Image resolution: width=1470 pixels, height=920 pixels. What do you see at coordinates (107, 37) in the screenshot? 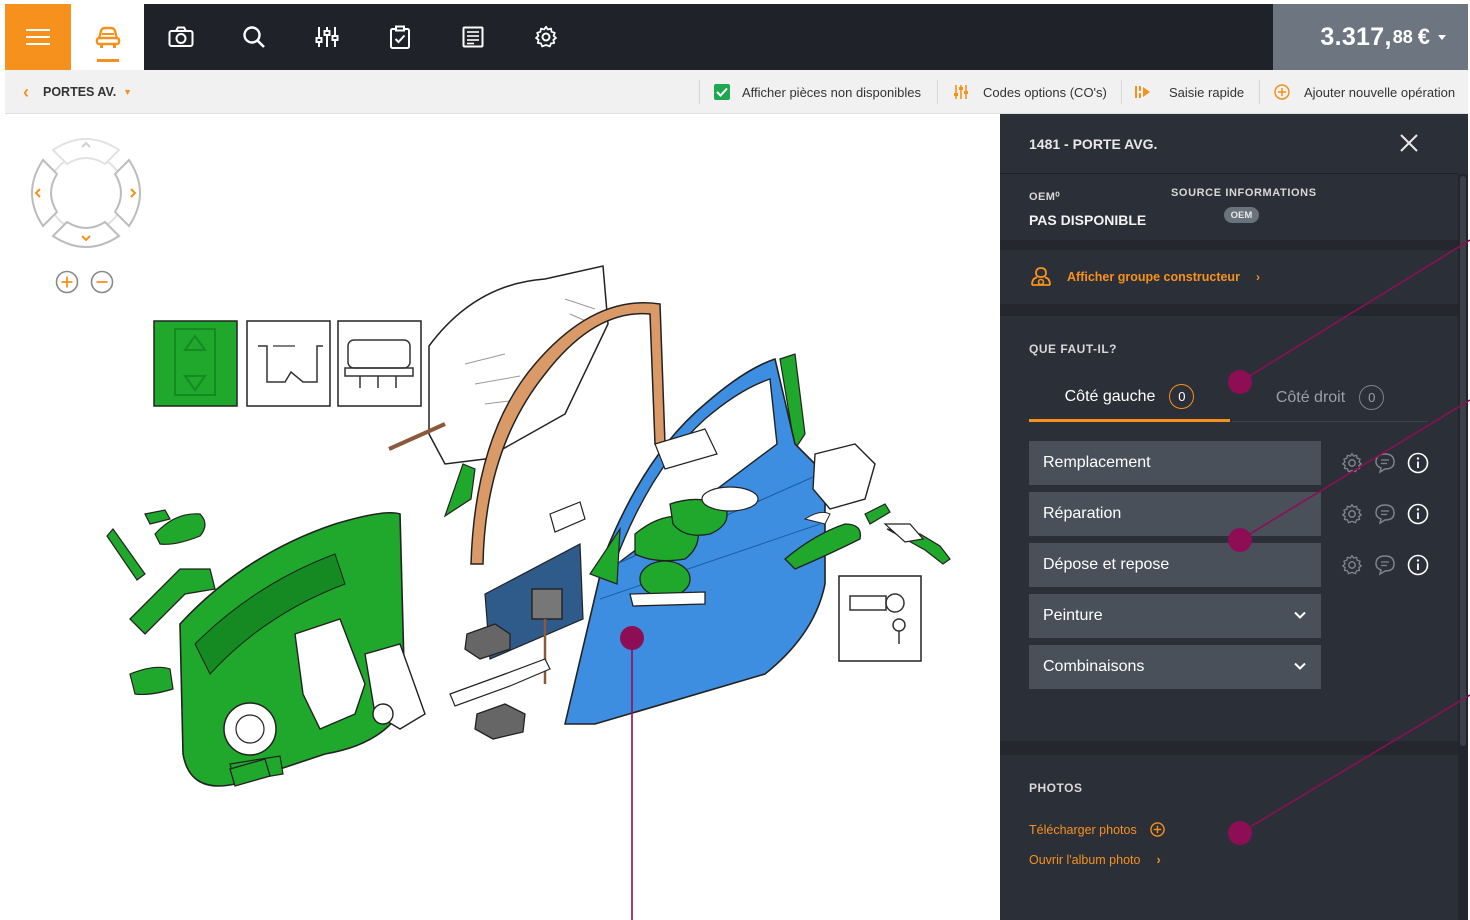
I see `vehicle-tab-button` at bounding box center [107, 37].